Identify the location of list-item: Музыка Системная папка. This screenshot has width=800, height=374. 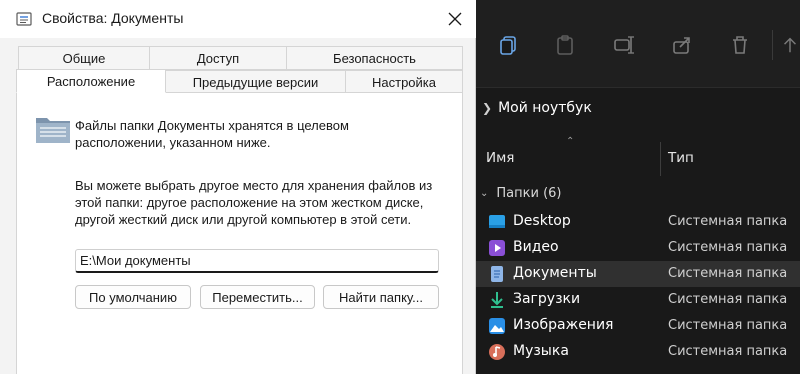
(638, 352).